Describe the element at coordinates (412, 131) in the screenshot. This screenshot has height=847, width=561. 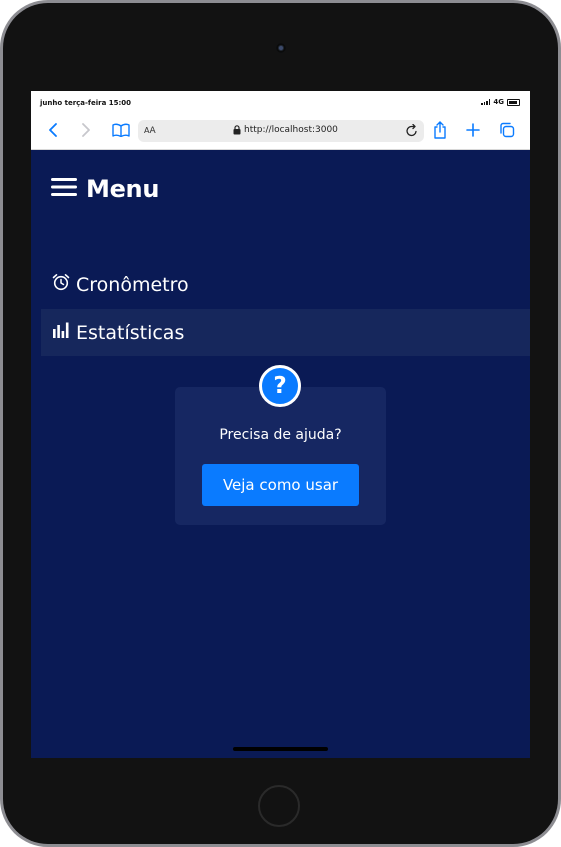
I see `reload-icon` at that location.